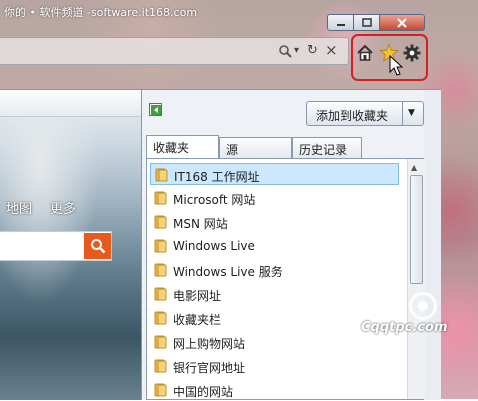 The image size is (478, 401). I want to click on mouse-cursor-icon, so click(396, 65).